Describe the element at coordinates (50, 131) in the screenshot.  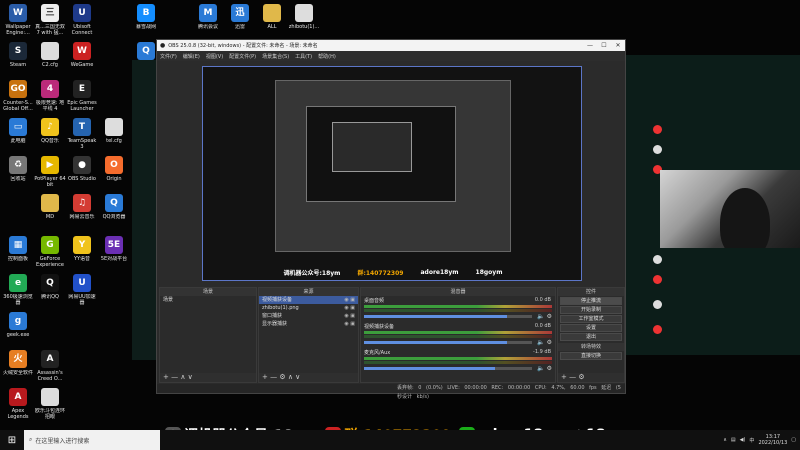
I see `desktop-icon: ♪ QQ音乐` at that location.